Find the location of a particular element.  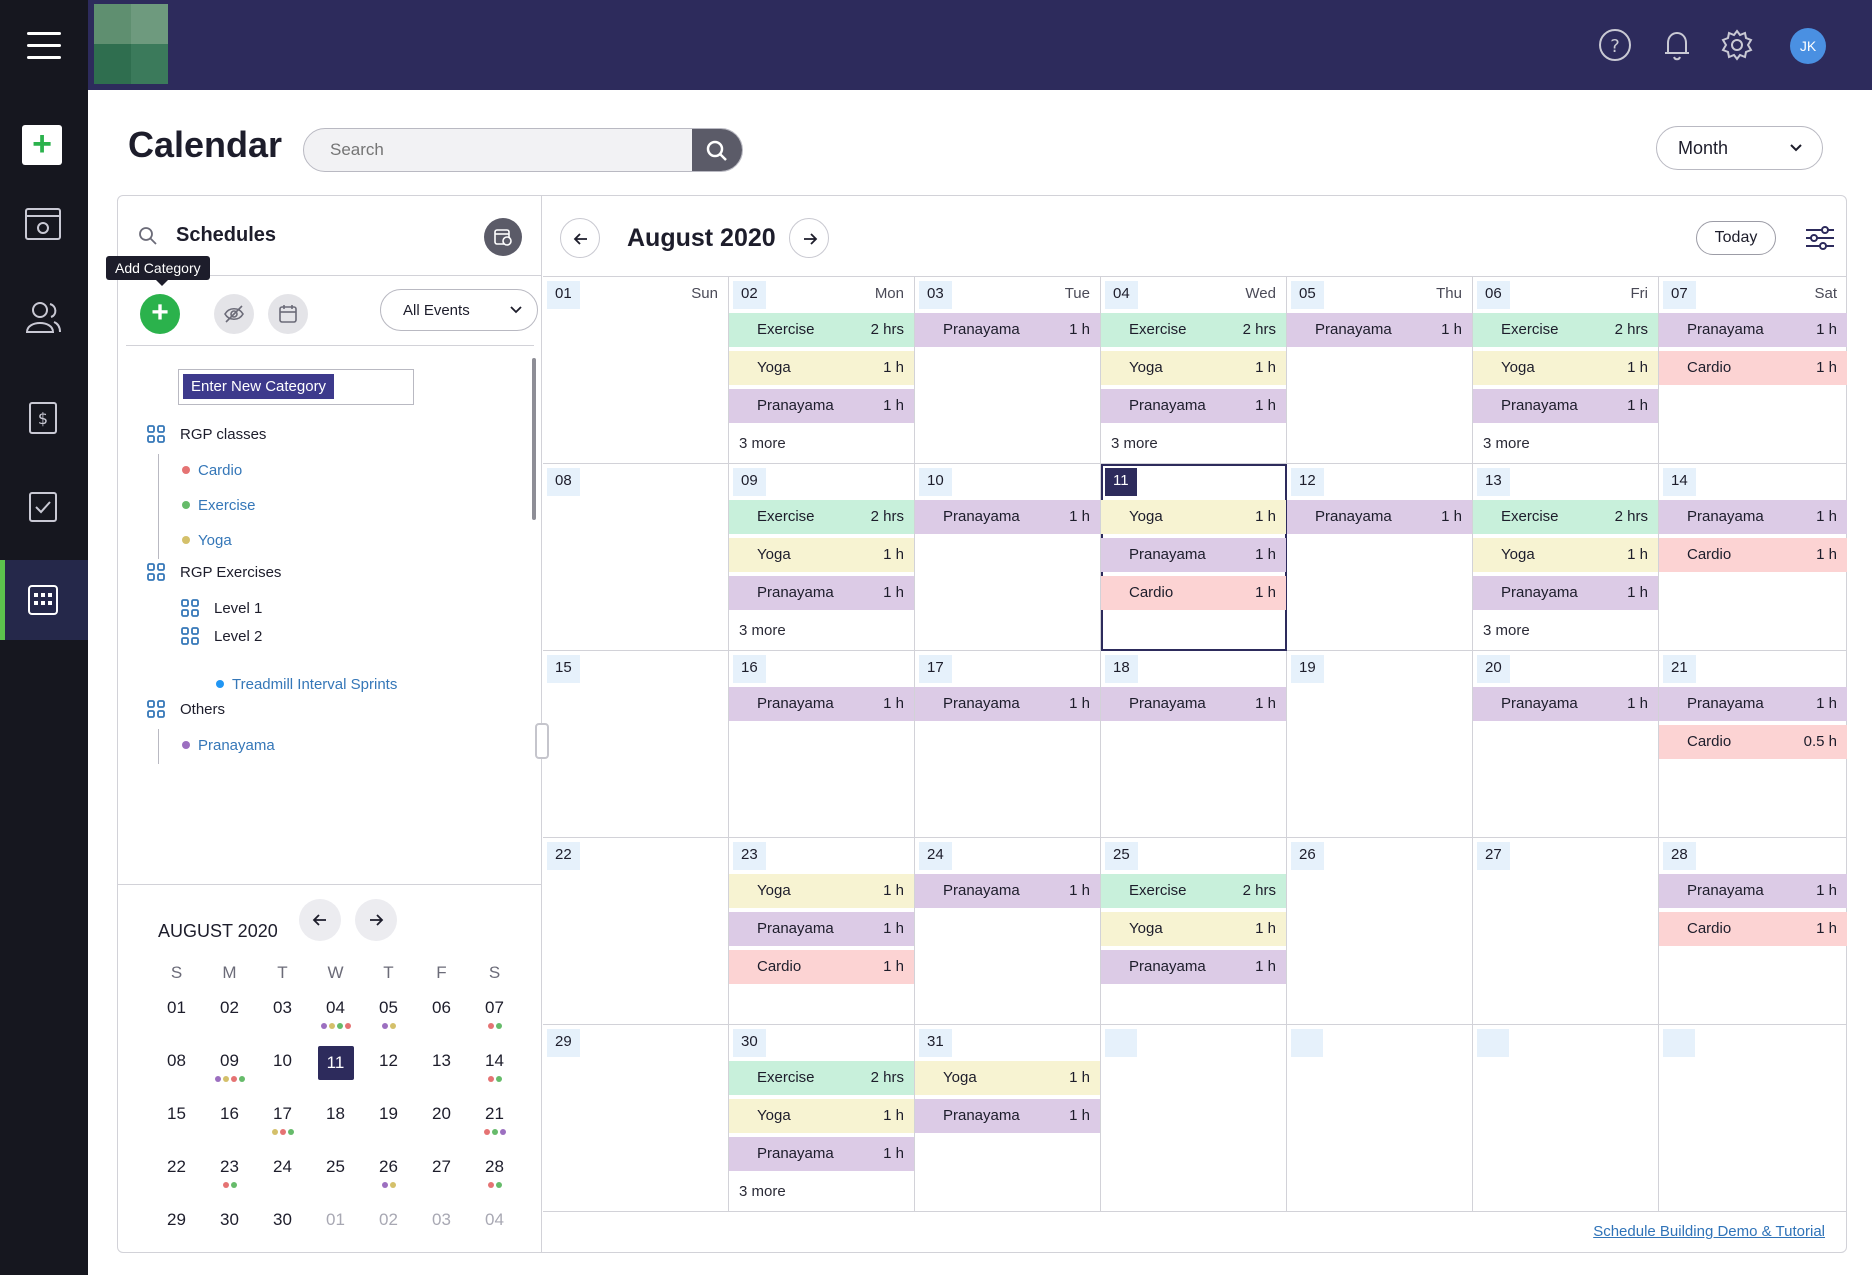

month-prev-button is located at coordinates (580, 238).